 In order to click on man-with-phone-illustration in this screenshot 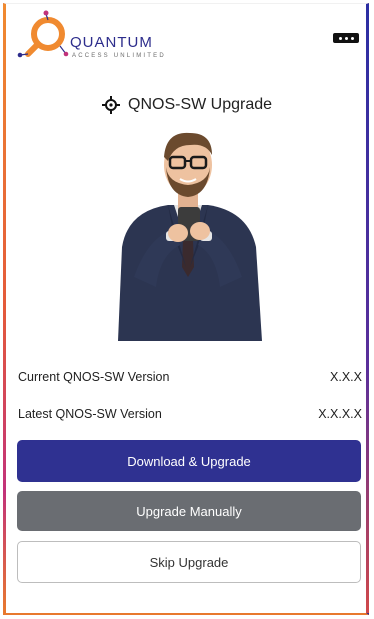, I will do `click(190, 236)`.